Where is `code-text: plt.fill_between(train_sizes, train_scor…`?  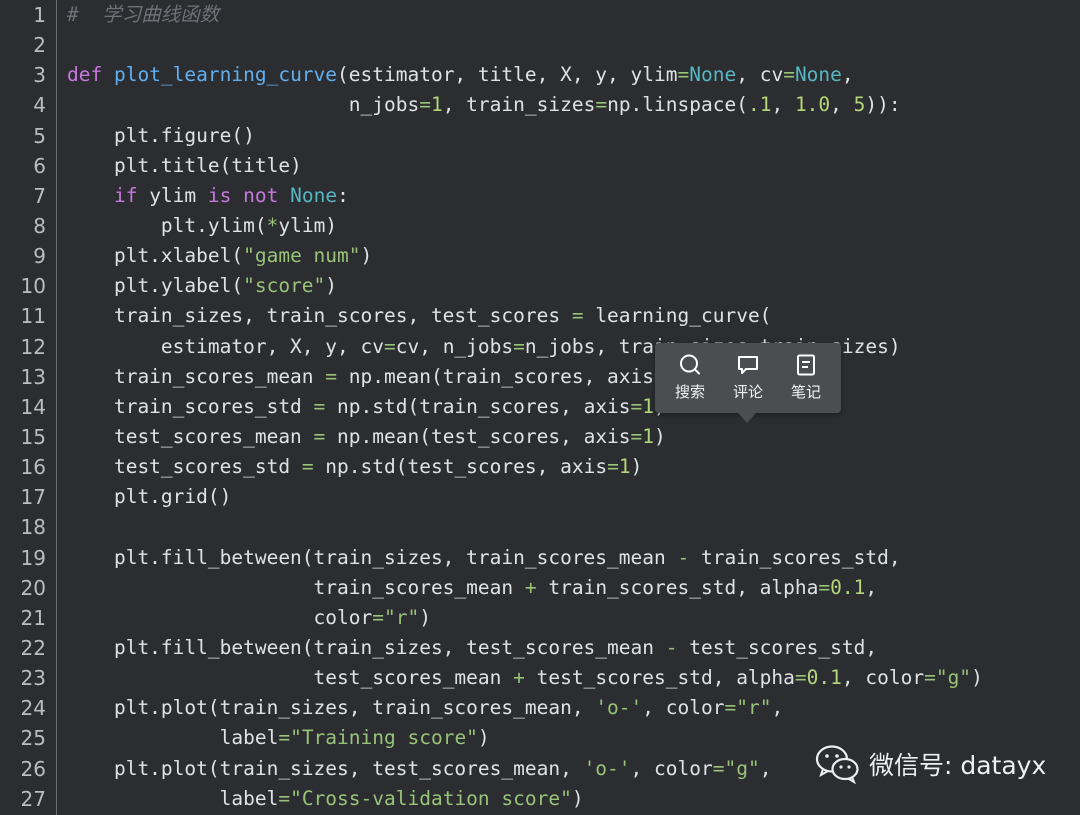
code-text: plt.fill_between(train_sizes, train_scor… is located at coordinates (484, 558).